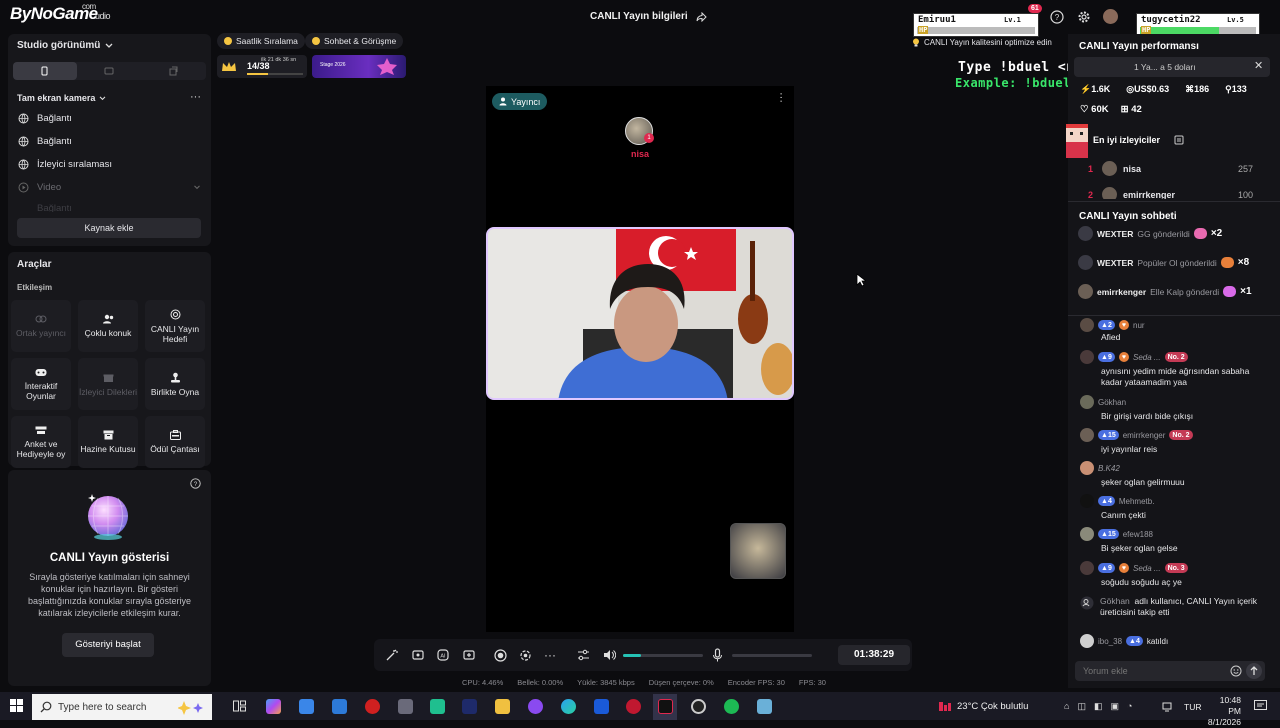  I want to click on file-explorer-icon, so click(502, 706).